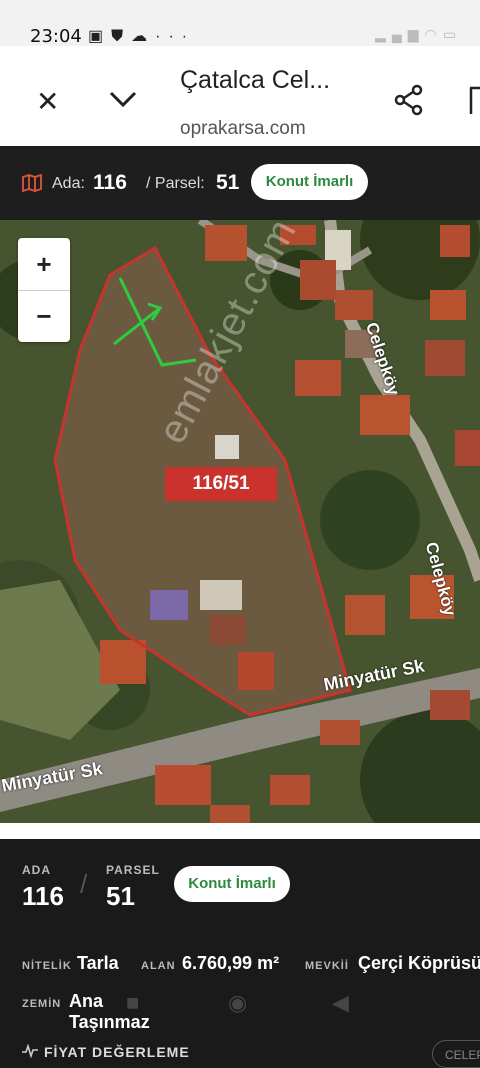 The image size is (480, 1068). Describe the element at coordinates (56, 36) in the screenshot. I see `status-time: 23:04` at that location.